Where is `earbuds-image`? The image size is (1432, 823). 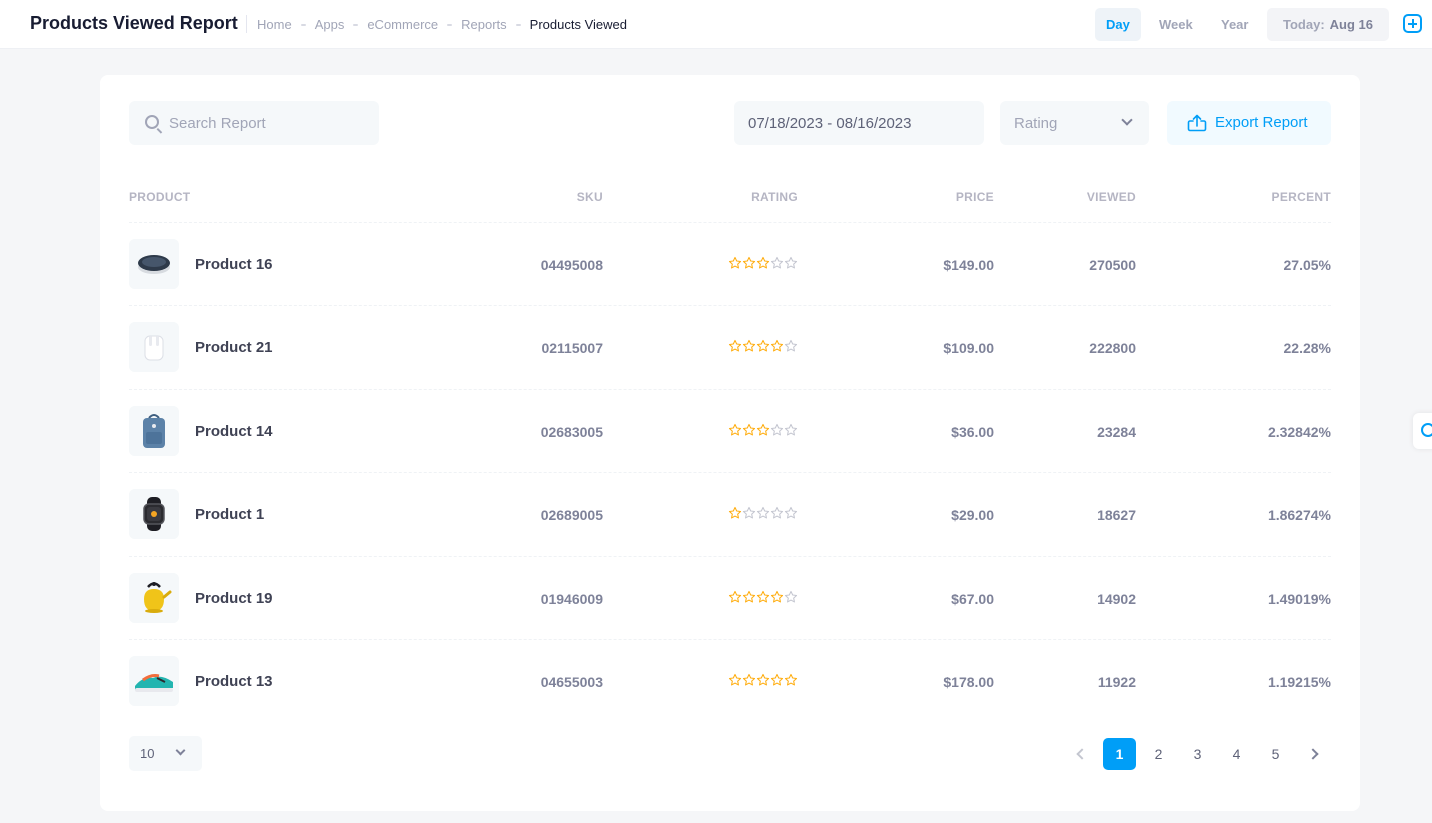
earbuds-image is located at coordinates (154, 347).